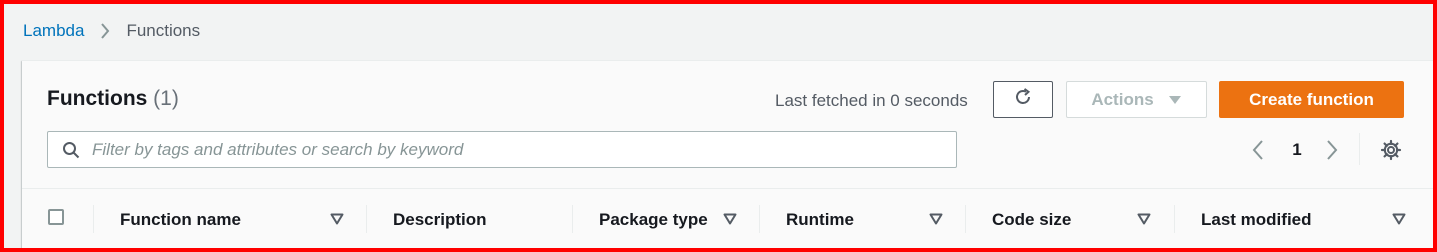  Describe the element at coordinates (440, 219) in the screenshot. I see `column-label: Description` at that location.